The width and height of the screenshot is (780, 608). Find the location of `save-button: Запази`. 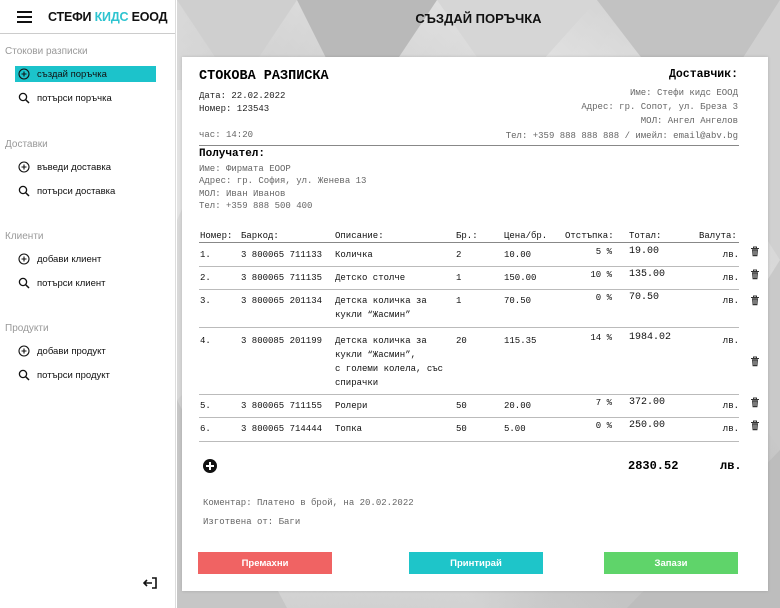

save-button: Запази is located at coordinates (671, 563).